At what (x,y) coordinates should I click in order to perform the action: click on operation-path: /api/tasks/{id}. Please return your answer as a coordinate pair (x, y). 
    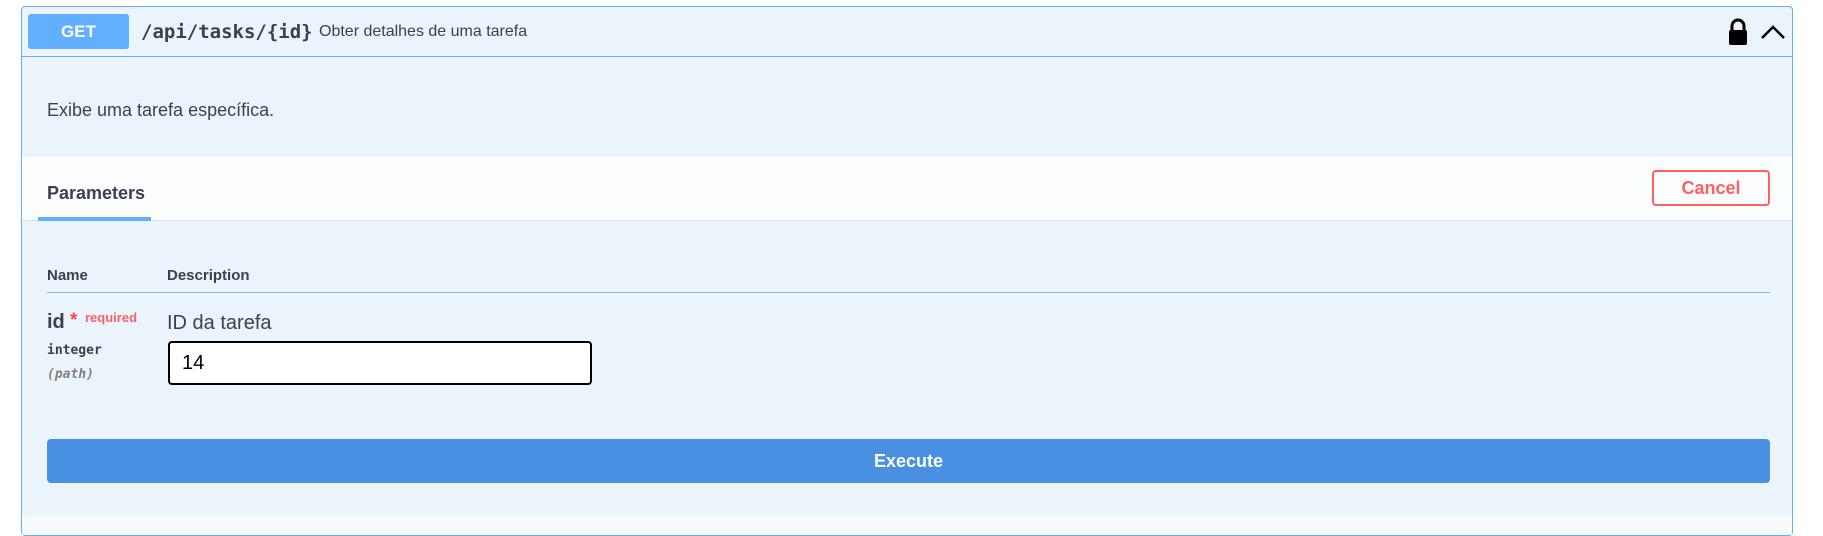
    Looking at the image, I should click on (227, 32).